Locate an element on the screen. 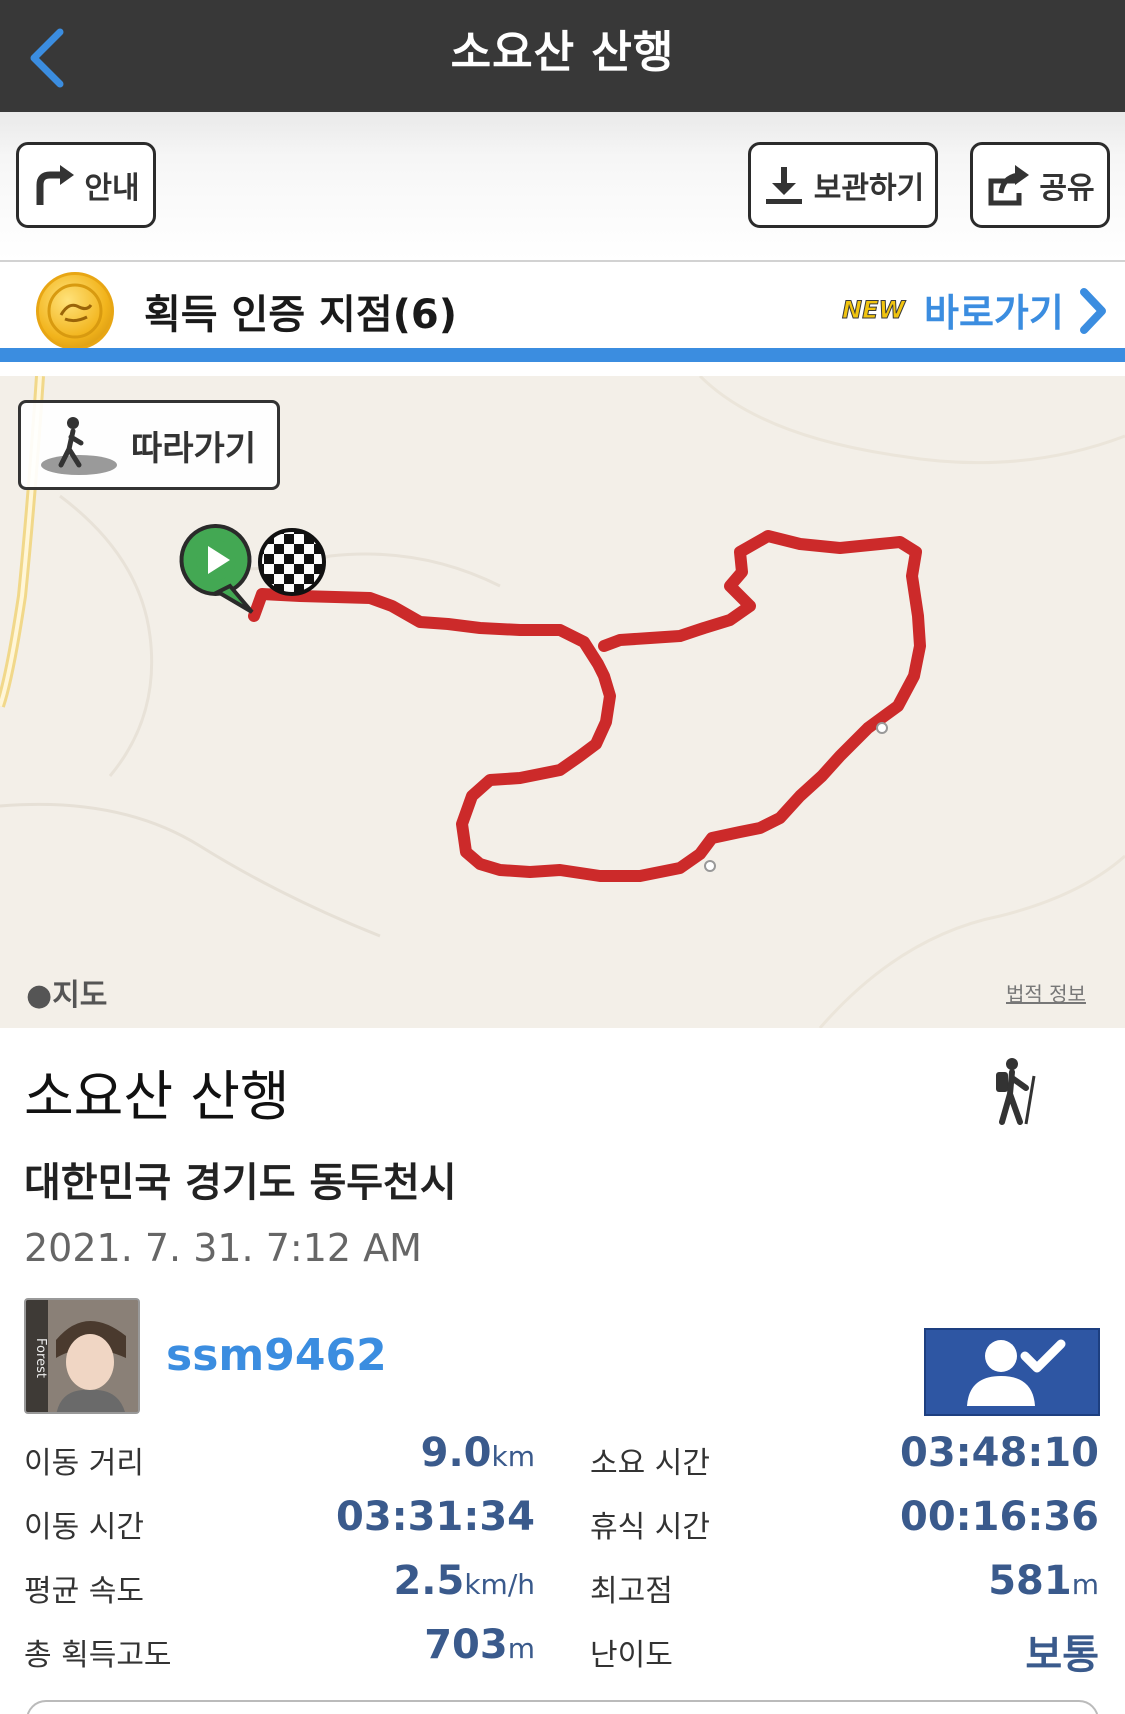 The height and width of the screenshot is (1714, 1125). trip-title: 소요산 산행 is located at coordinates (157, 1096).